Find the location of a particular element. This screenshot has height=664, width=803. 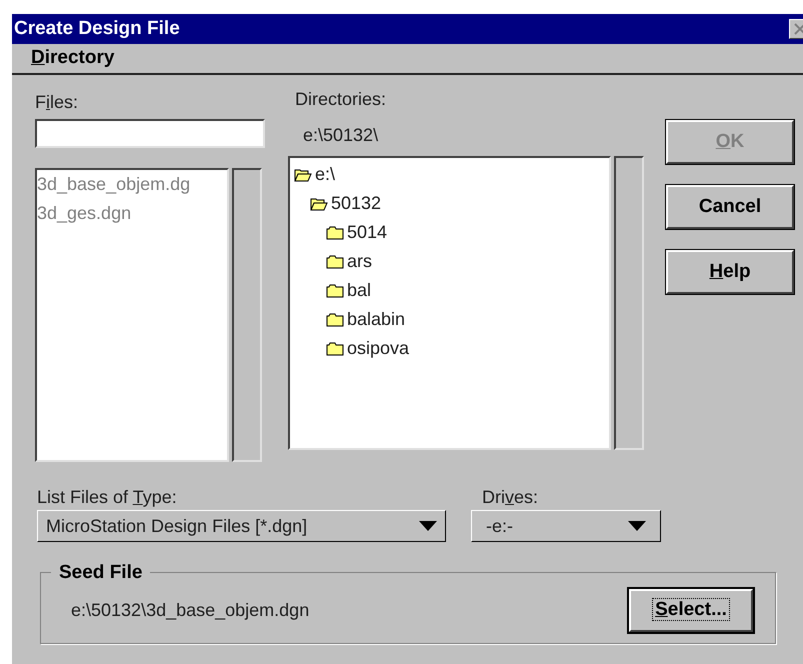

folder-tree-item: 5014 is located at coordinates (449, 232).